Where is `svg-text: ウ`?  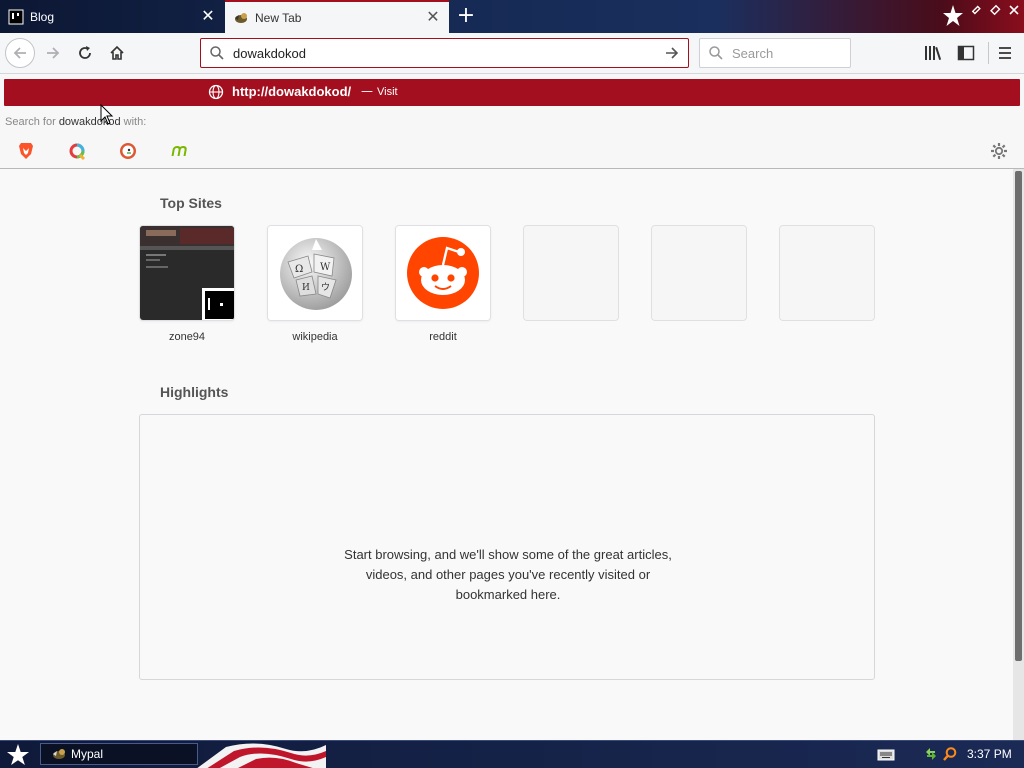 svg-text: ウ is located at coordinates (325, 287).